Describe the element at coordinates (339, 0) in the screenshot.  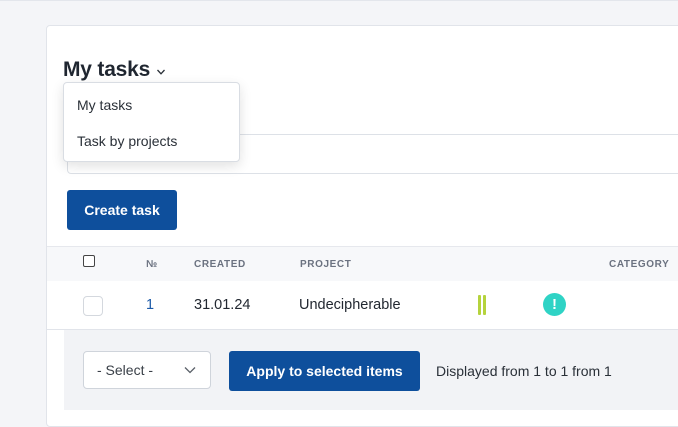
I see `top-divider` at that location.